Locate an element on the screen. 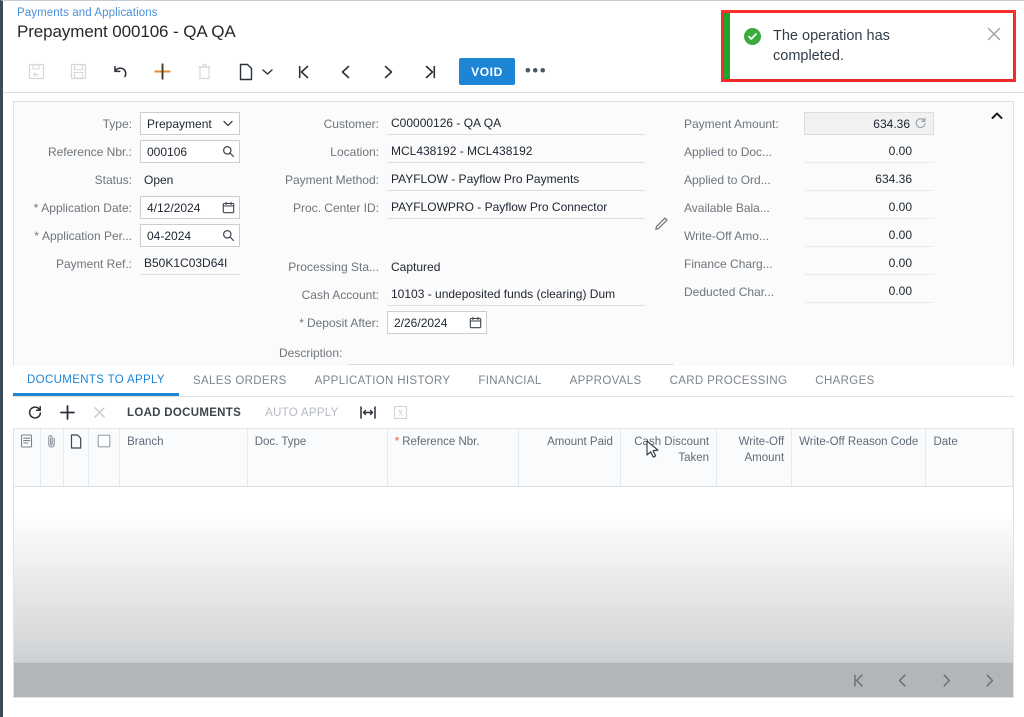 The height and width of the screenshot is (717, 1024). export-to-excel-icon: X is located at coordinates (400, 412).